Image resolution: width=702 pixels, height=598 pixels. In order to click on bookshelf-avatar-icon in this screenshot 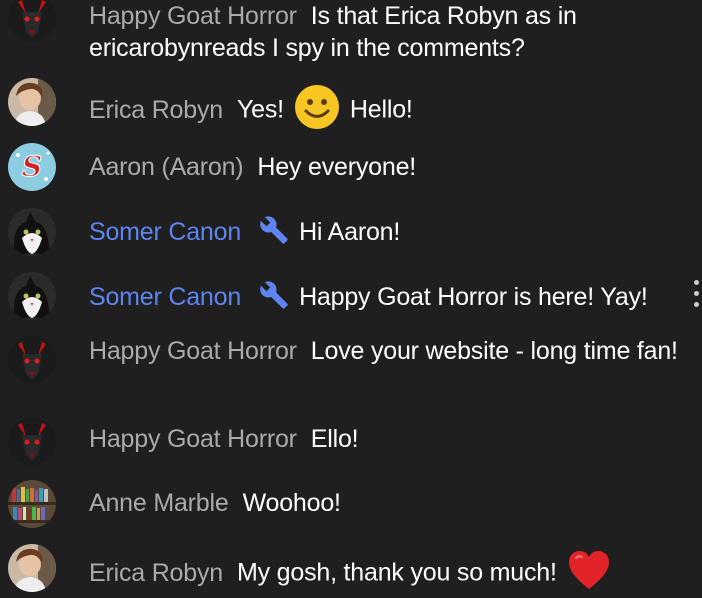, I will do `click(32, 504)`.